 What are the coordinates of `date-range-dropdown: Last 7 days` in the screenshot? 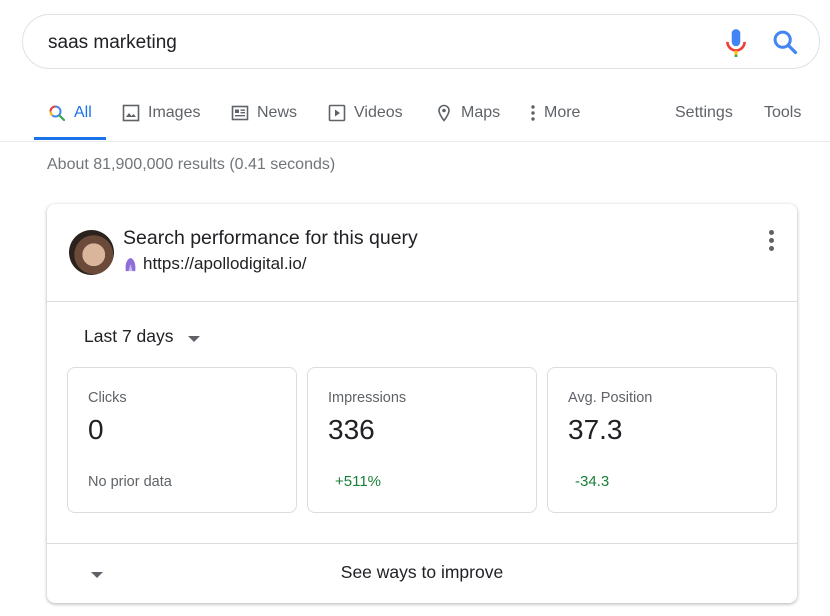 It's located at (142, 336).